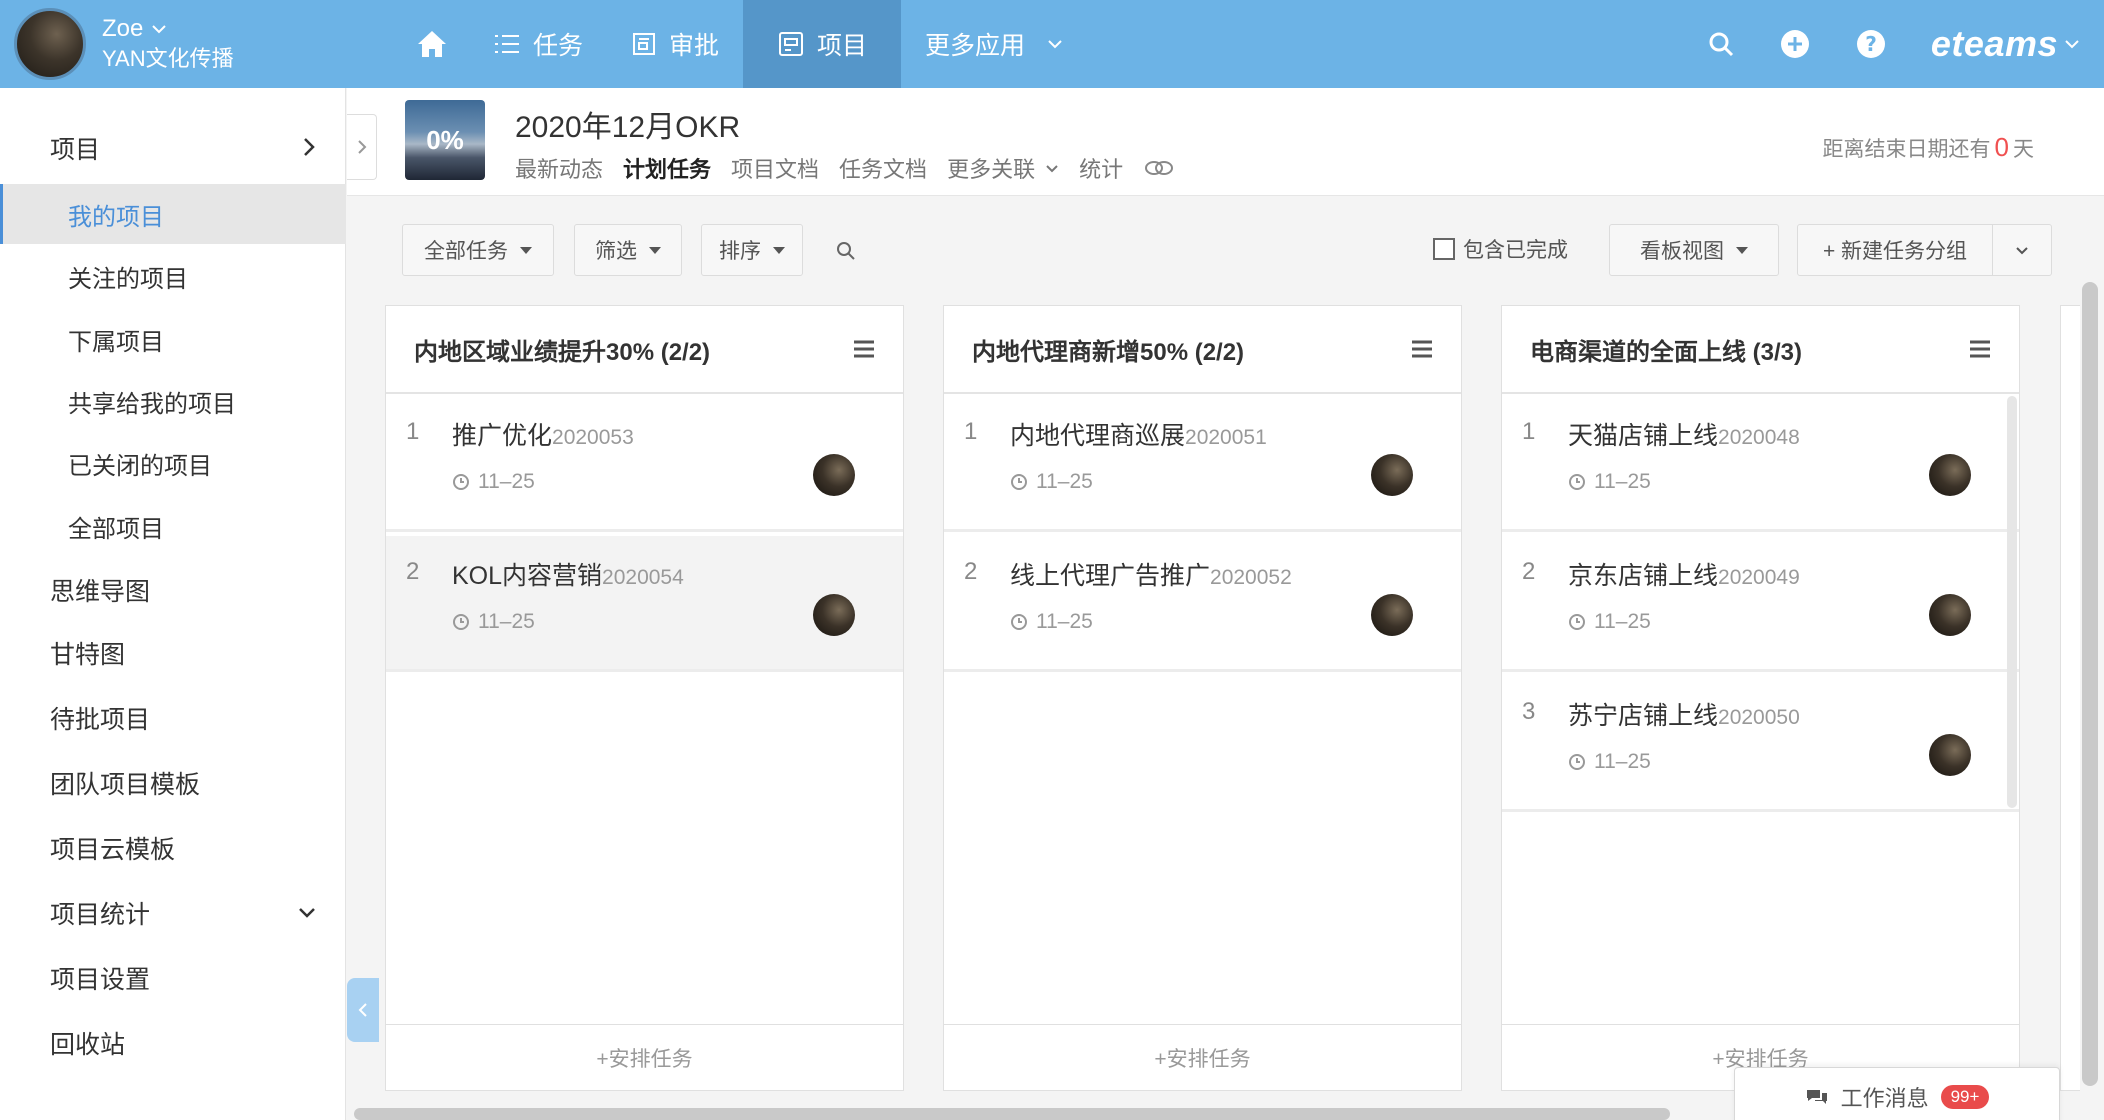 Image resolution: width=2104 pixels, height=1120 pixels. Describe the element at coordinates (173, 214) in the screenshot. I see `sidebar-item-my-projects: 我的项目` at that location.